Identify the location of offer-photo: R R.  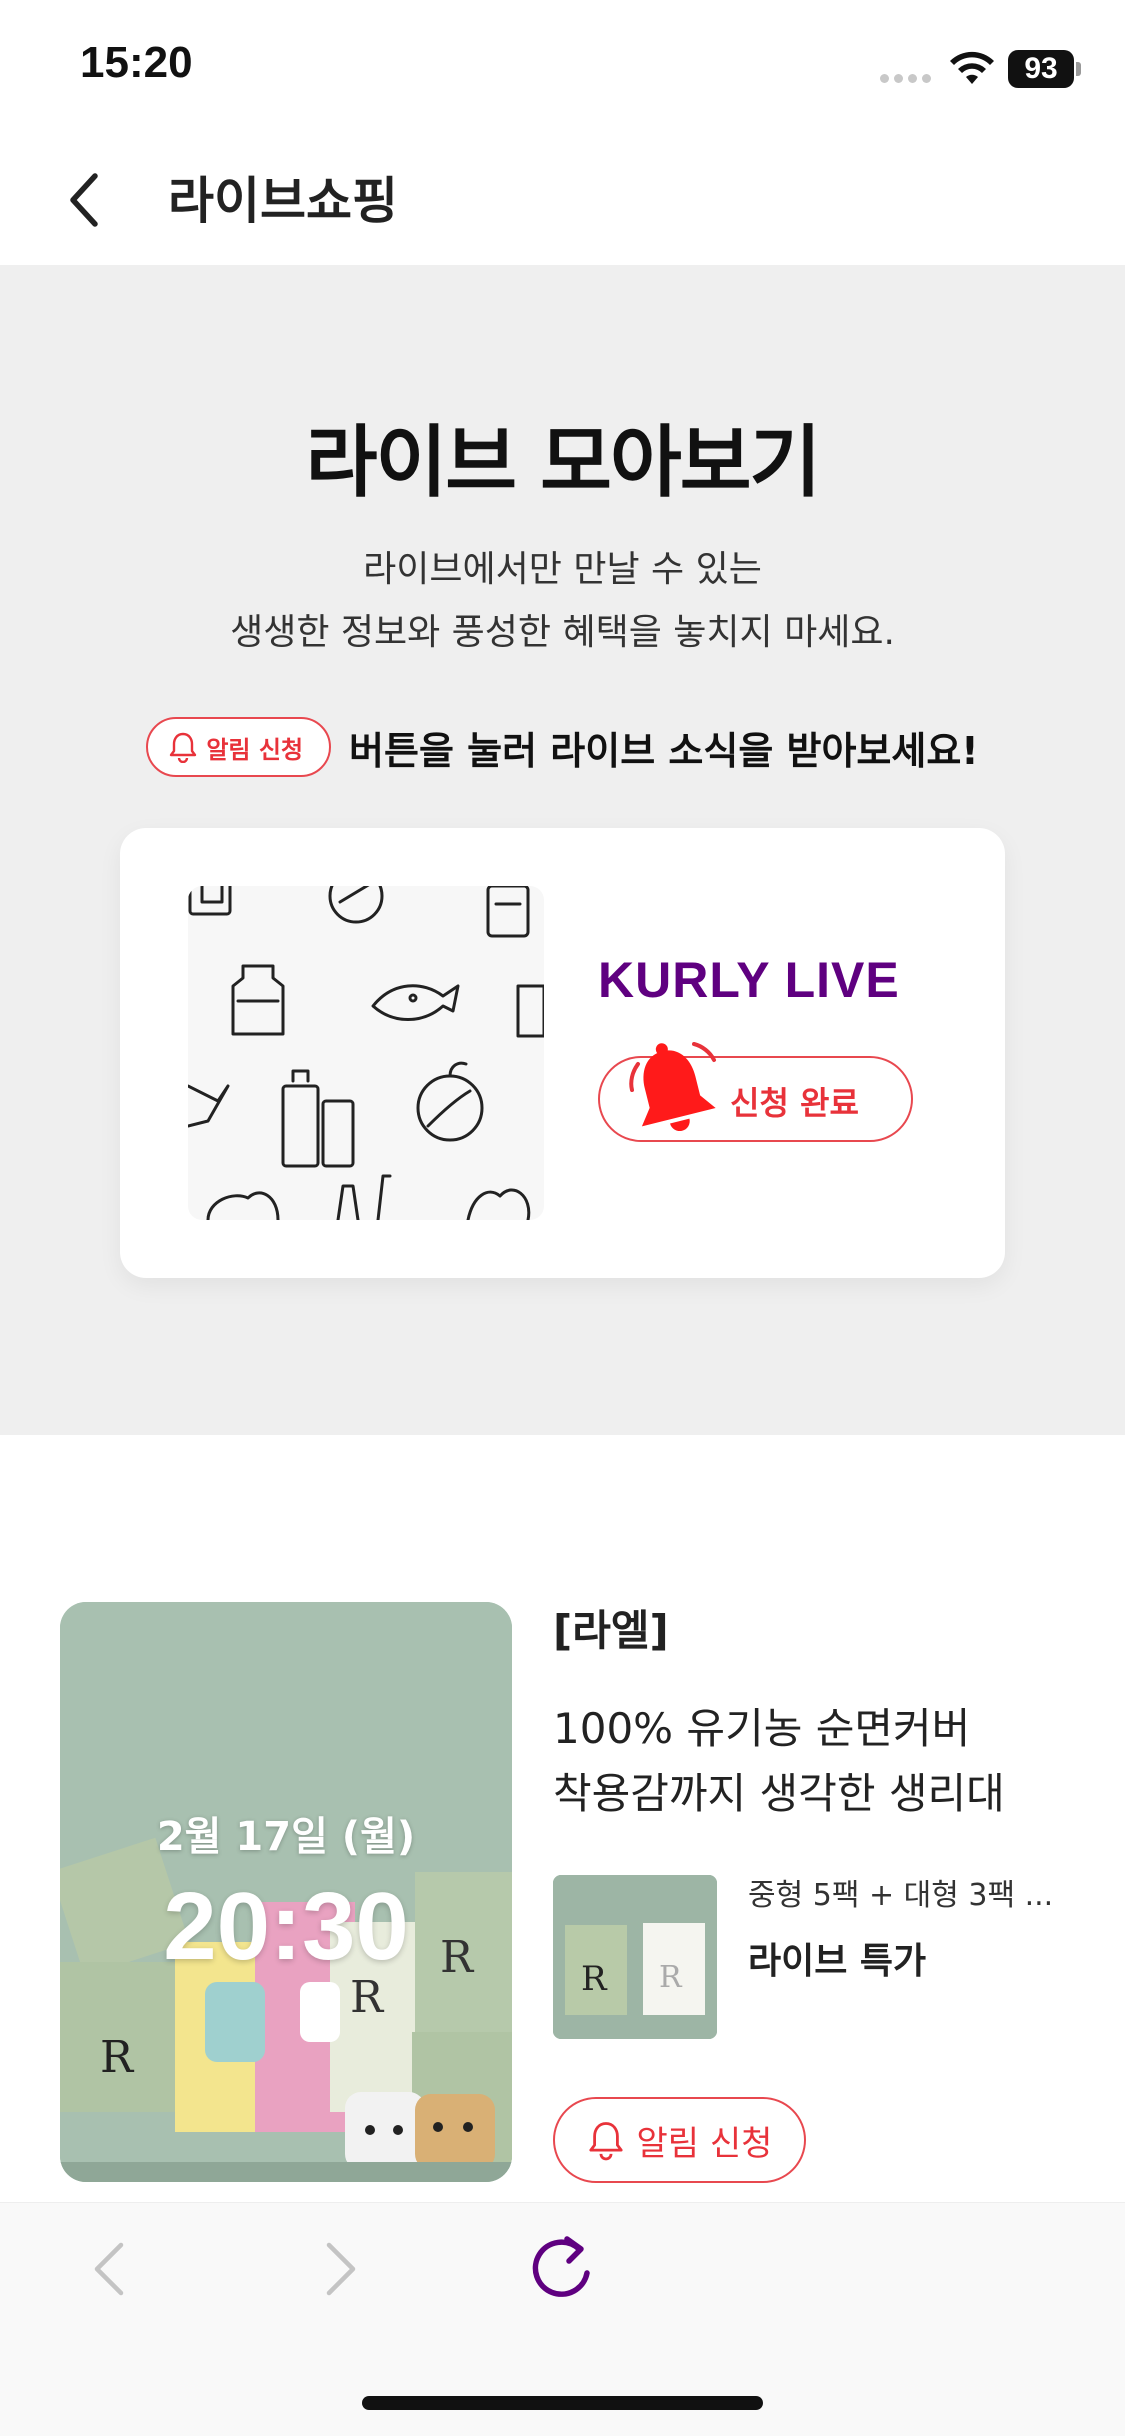
(635, 1957).